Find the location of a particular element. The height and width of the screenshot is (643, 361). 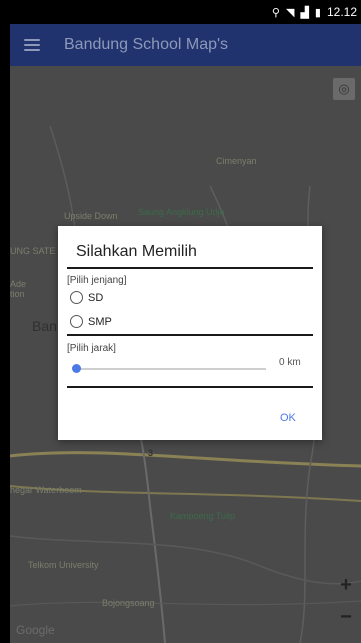

hamburger-menu-icon is located at coordinates (32, 45).